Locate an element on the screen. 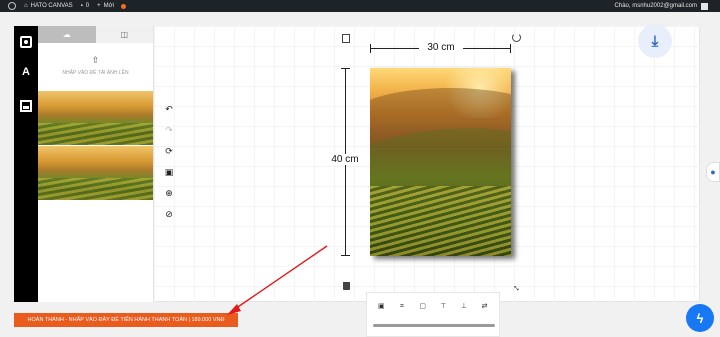 The image size is (720, 337). status-dot-icon is located at coordinates (123, 6).